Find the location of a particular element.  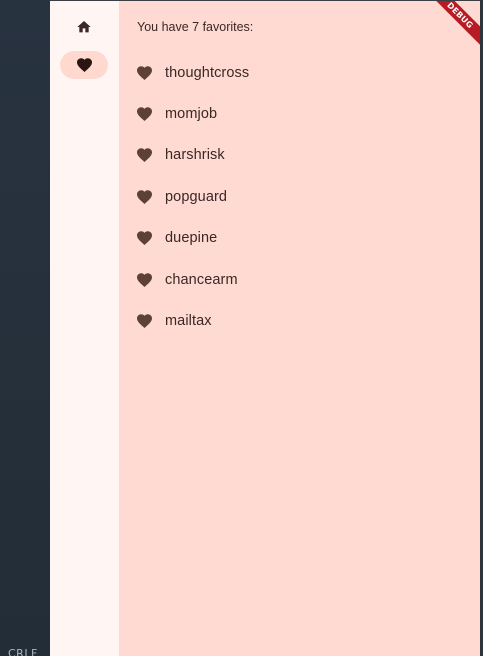

favorites-count-text: You have 7 favorites: is located at coordinates (195, 27).